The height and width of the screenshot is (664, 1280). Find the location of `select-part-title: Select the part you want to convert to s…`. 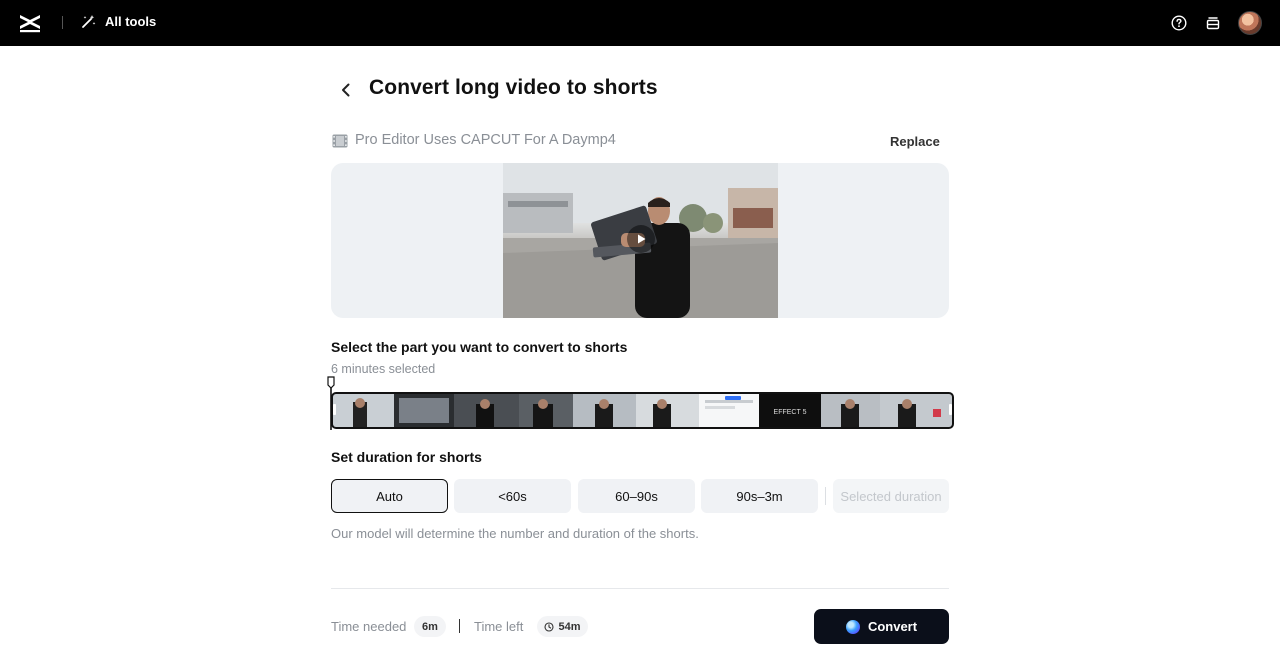

select-part-title: Select the part you want to convert to s… is located at coordinates (479, 347).